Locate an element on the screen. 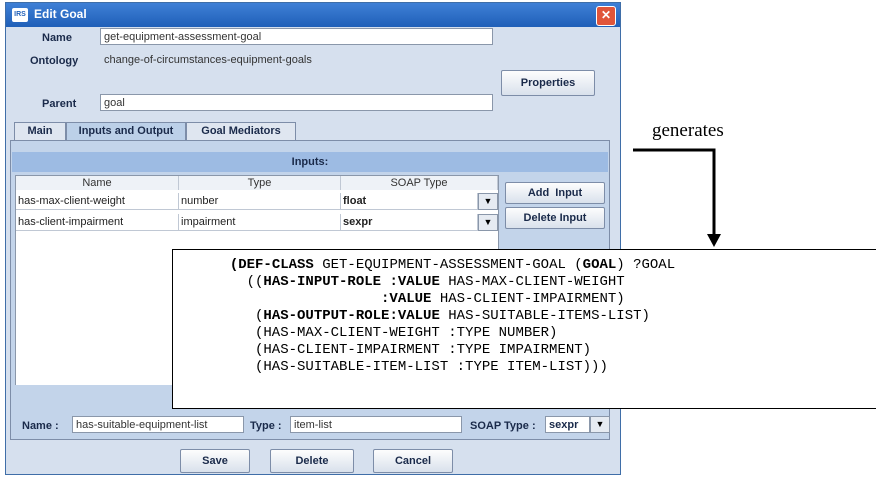 The height and width of the screenshot is (477, 876). code-line: (HAS-MAX-CLIENT-WEIGHT :TYPE NUMBER) is located at coordinates (385, 333).